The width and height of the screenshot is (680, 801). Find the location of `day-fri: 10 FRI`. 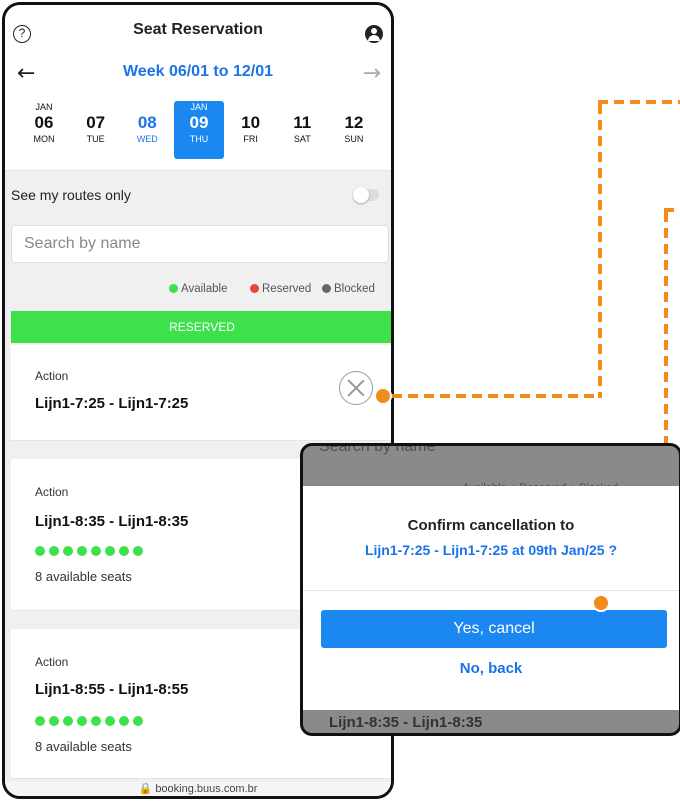

day-fri: 10 FRI is located at coordinates (251, 130).